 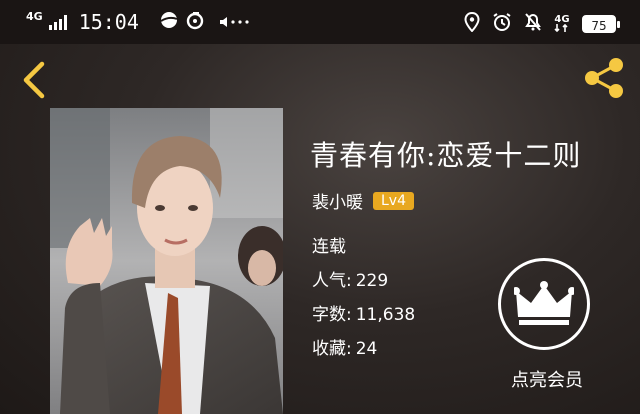 What do you see at coordinates (562, 24) in the screenshot?
I see `data-network-icon: 4G` at bounding box center [562, 24].